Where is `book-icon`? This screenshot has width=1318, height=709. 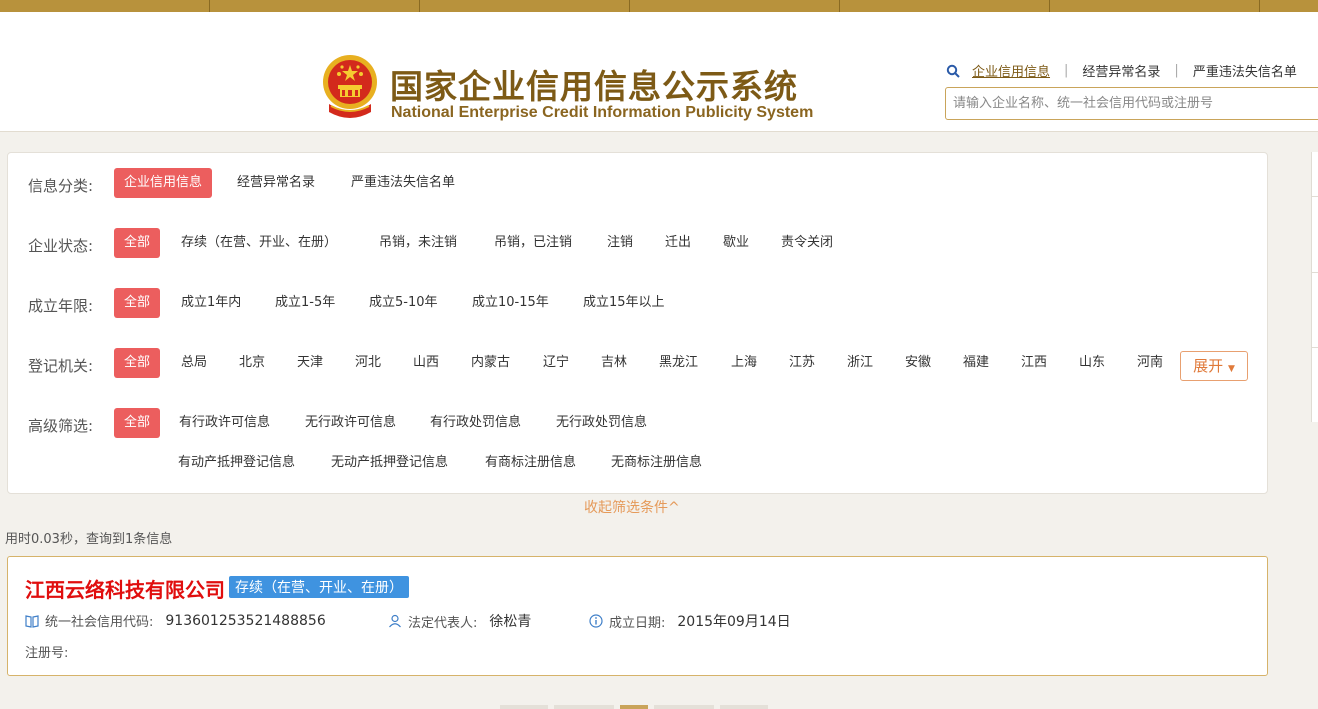
book-icon is located at coordinates (32, 621).